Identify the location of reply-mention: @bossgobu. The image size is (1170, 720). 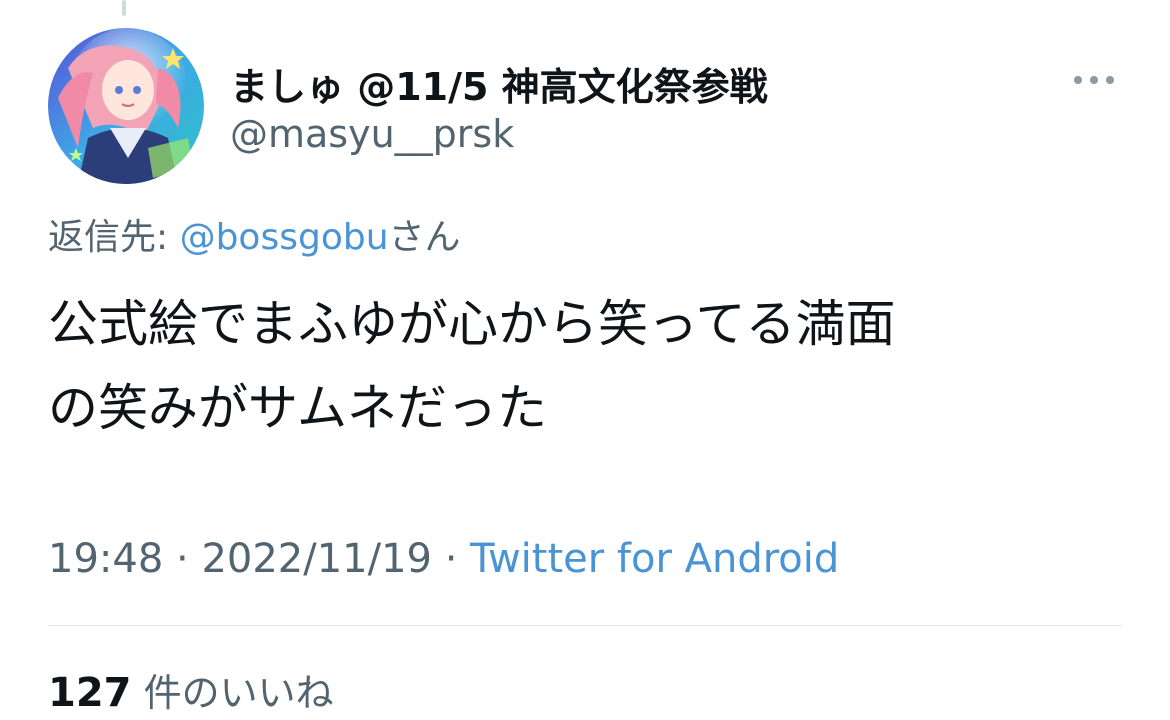
(284, 237).